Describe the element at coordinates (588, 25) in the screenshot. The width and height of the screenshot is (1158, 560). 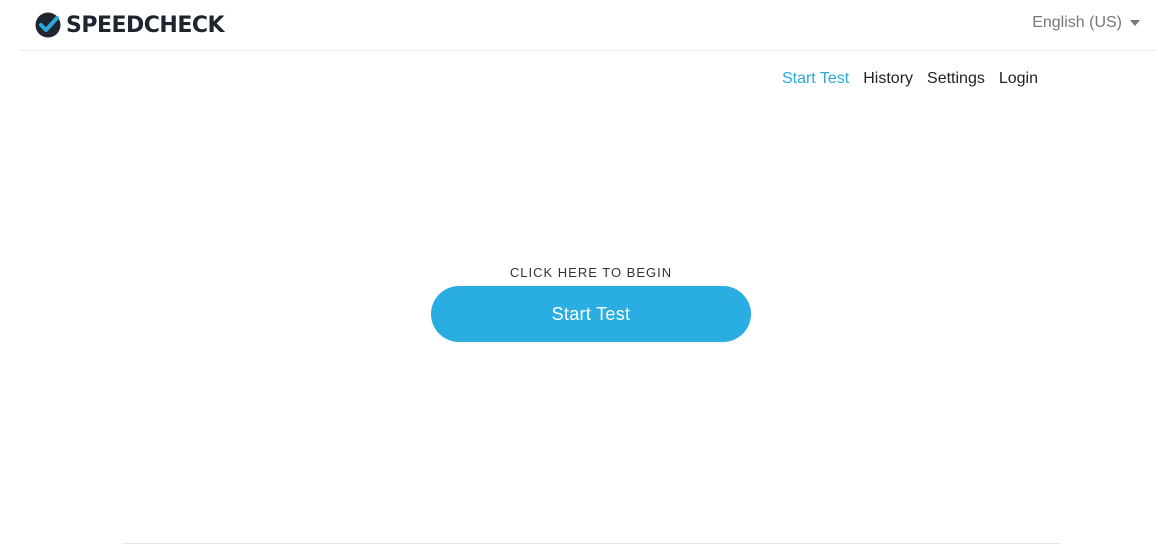
I see `top-bar: SPEEDCHECK English (US)` at that location.